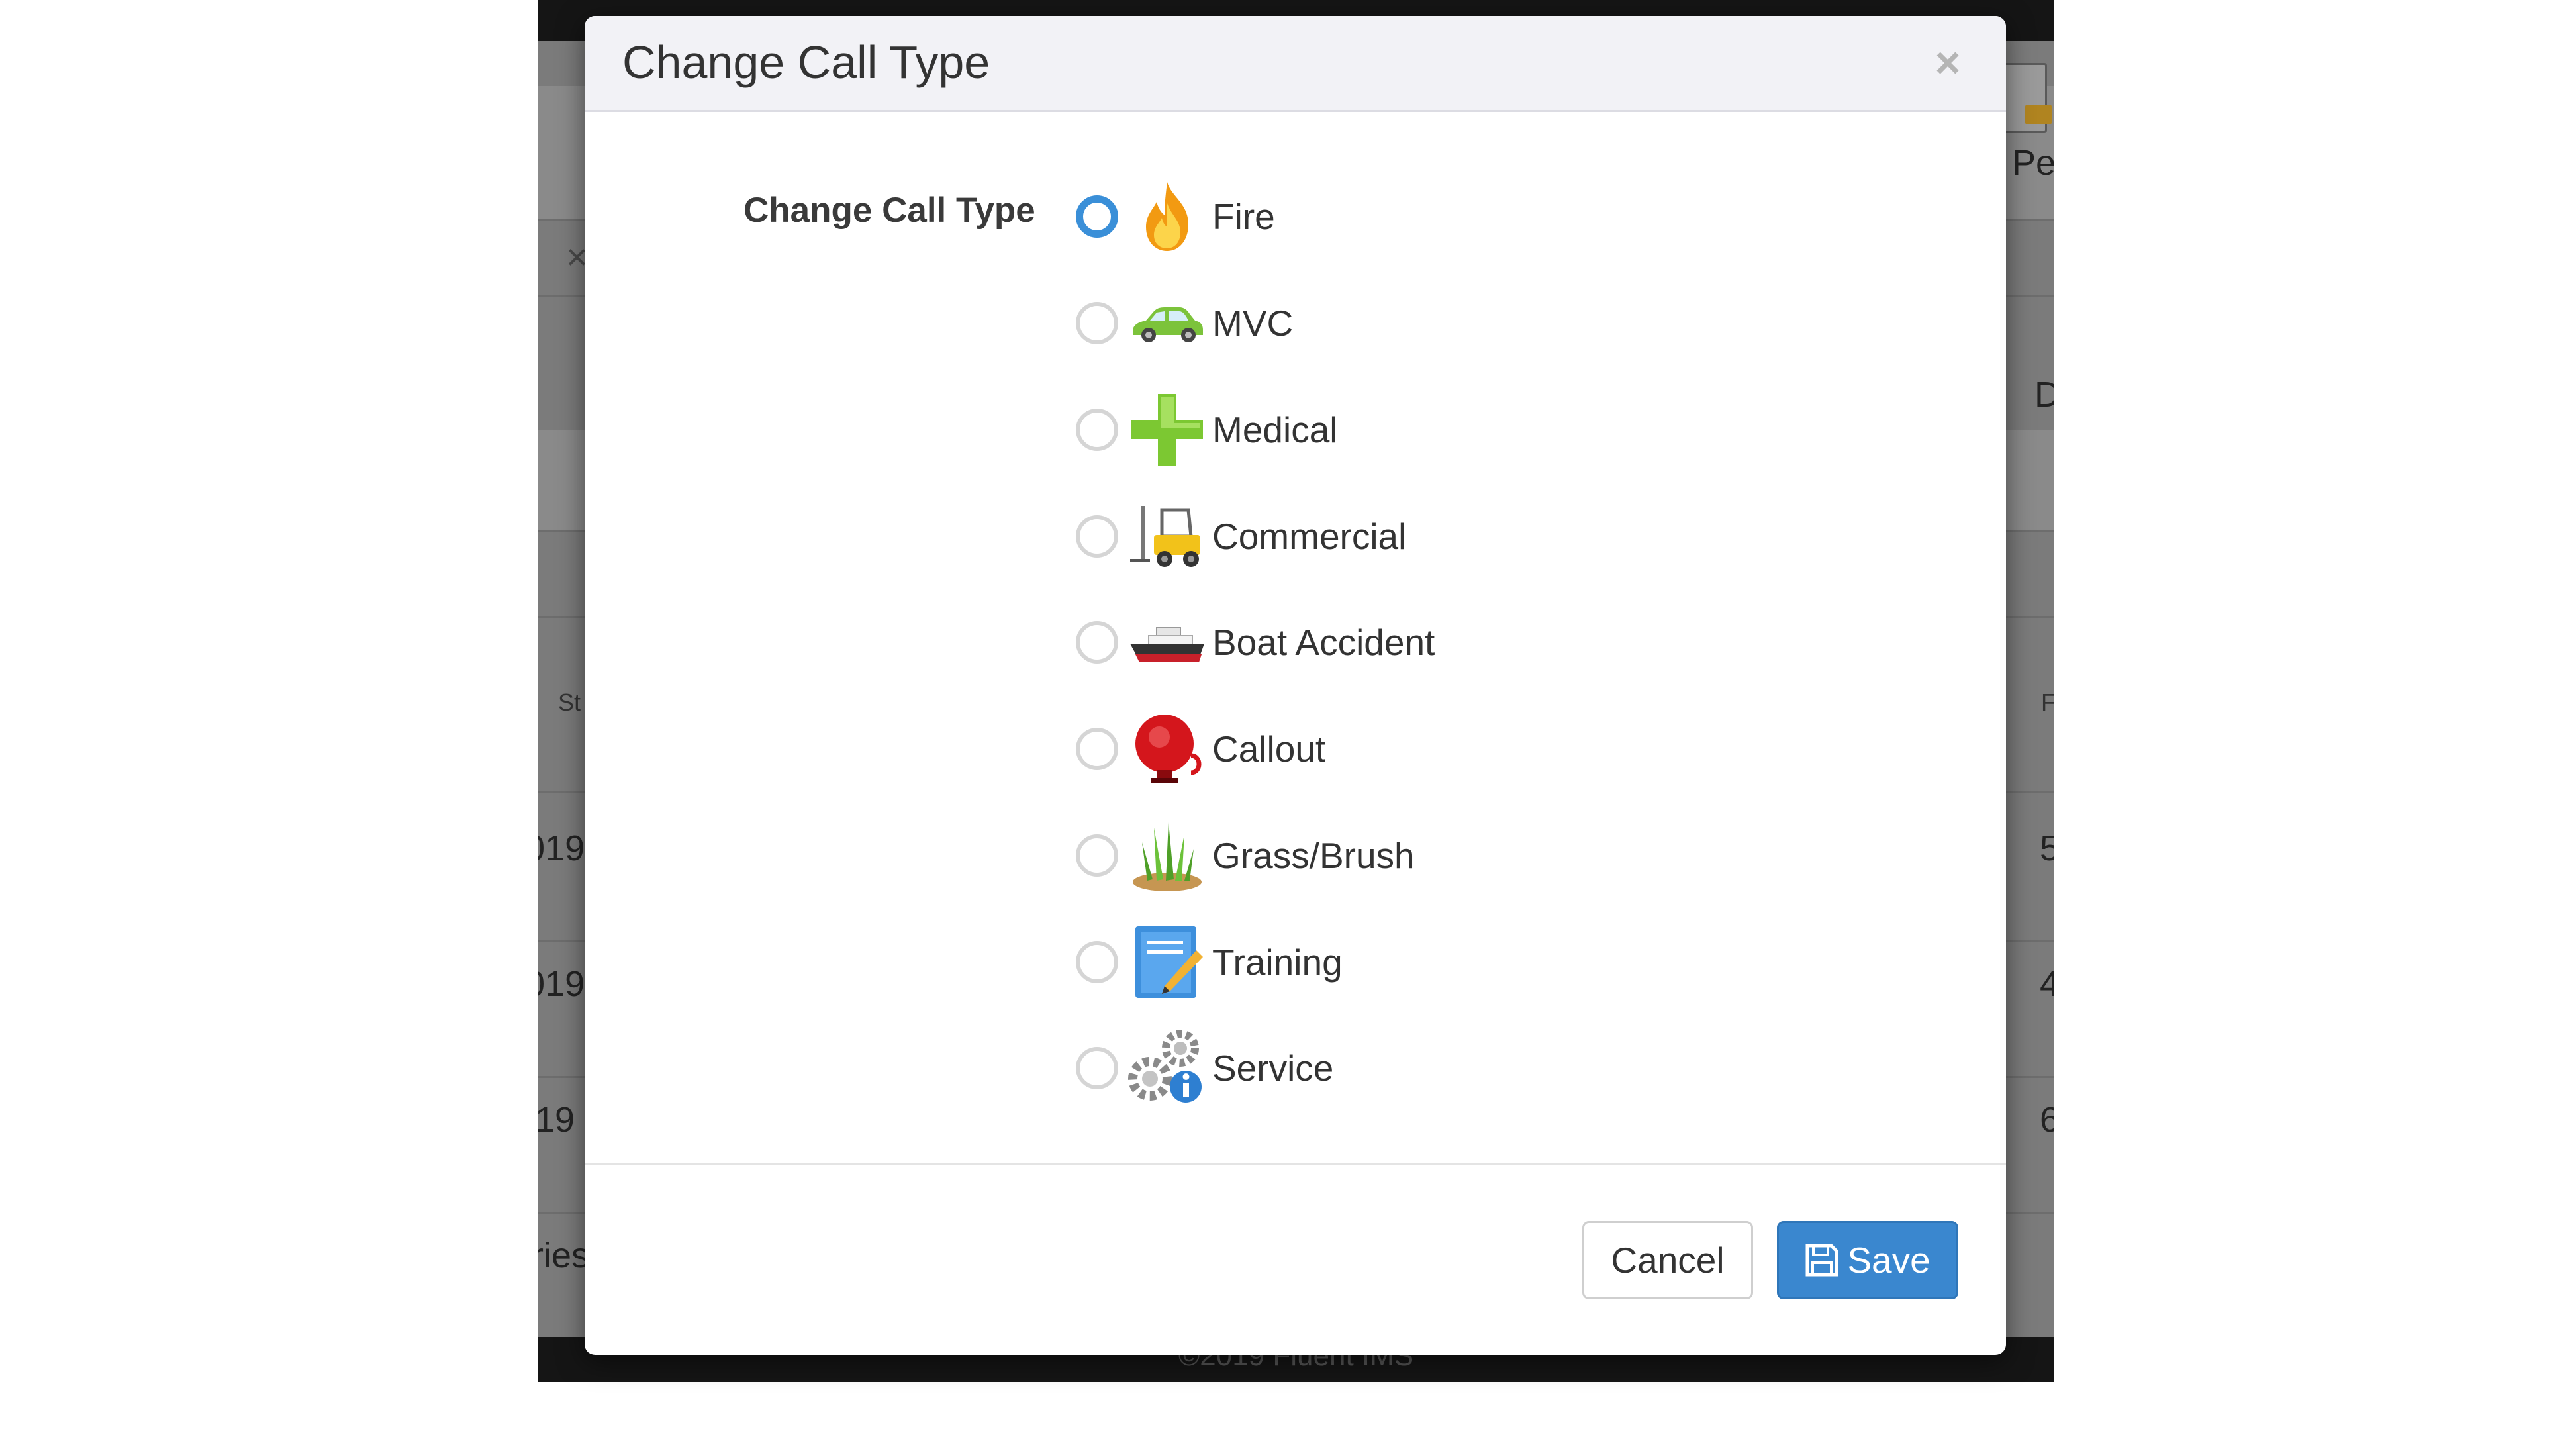 The width and height of the screenshot is (2576, 1431). Describe the element at coordinates (806, 62) in the screenshot. I see `modal-title: Change Call Type` at that location.